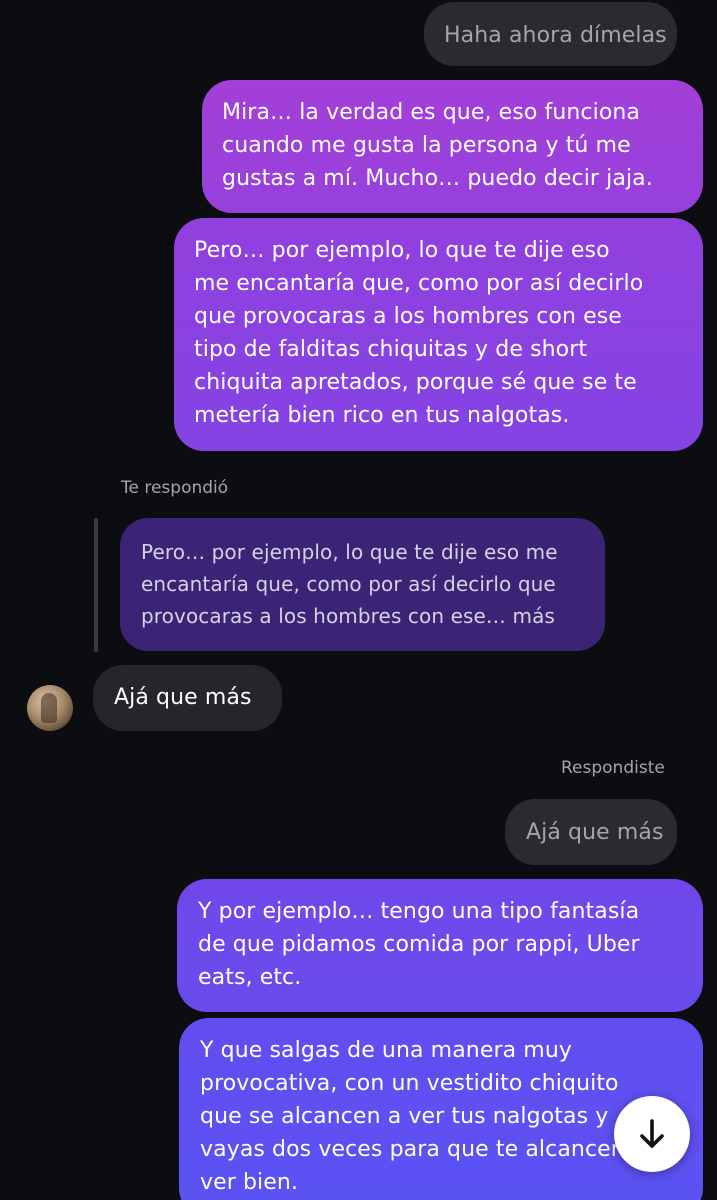 This screenshot has width=717, height=1200. Describe the element at coordinates (349, 552) in the screenshot. I see `quoted-line: Pero… por ejemplo, lo que te dije eso me` at that location.